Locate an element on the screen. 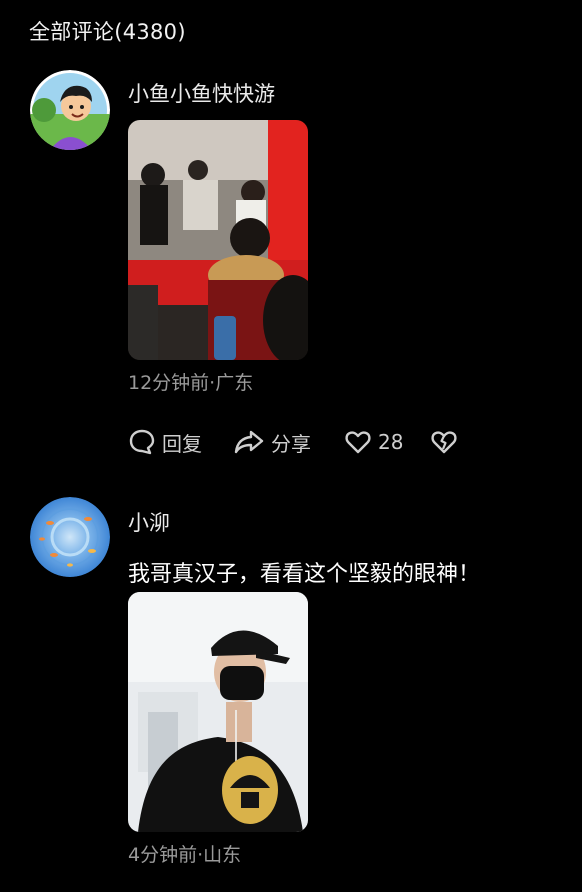 The image size is (582, 892). comment-username: 小泖 is located at coordinates (149, 522).